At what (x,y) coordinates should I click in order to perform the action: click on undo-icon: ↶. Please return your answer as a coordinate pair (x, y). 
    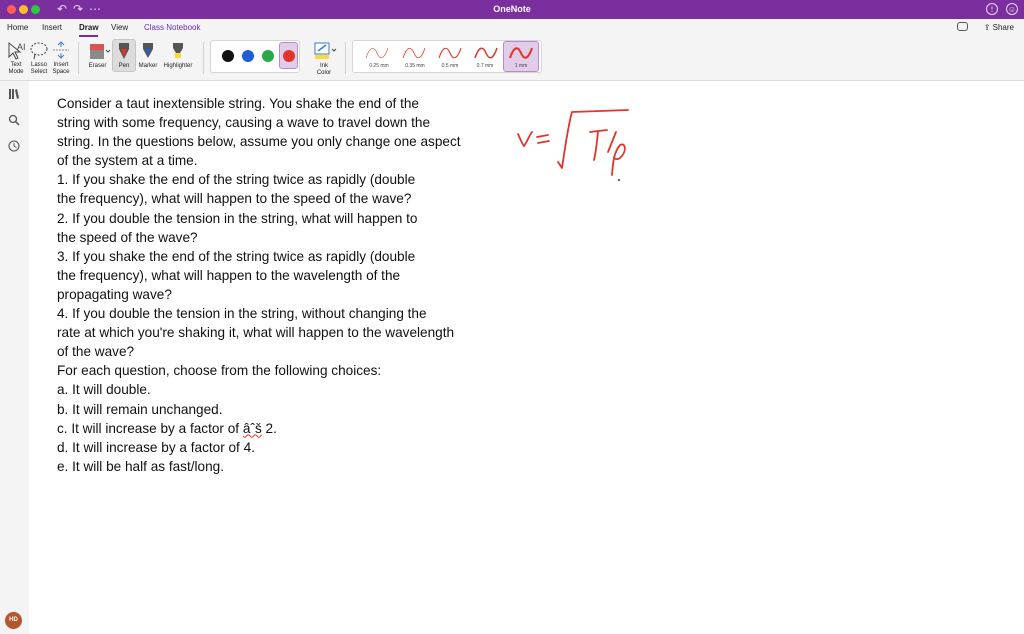
    Looking at the image, I should click on (62, 9).